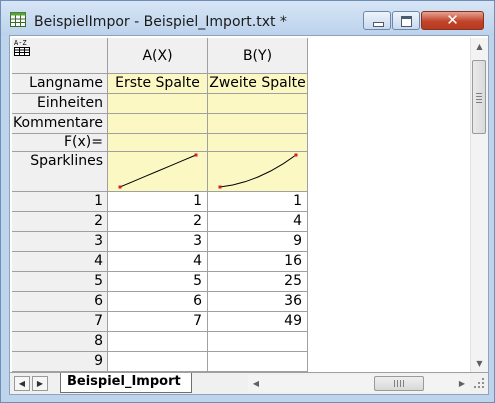 This screenshot has height=403, width=495. Describe the element at coordinates (158, 143) in the screenshot. I see `formula-cell-a` at that location.